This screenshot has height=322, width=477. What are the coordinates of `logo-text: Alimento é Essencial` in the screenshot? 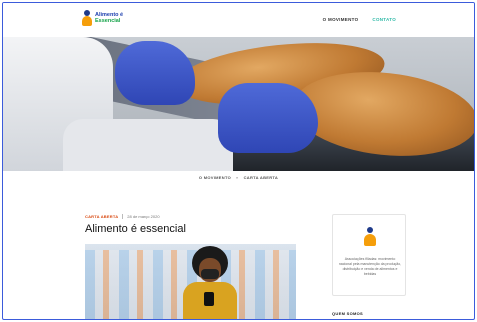 It's located at (109, 18).